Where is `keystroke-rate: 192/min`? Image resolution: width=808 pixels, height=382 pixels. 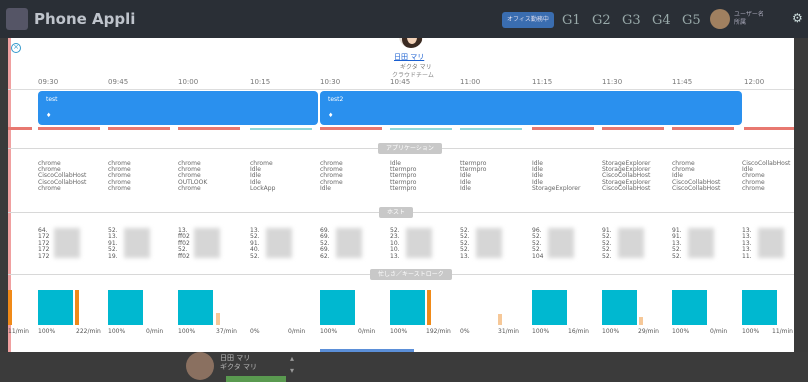 keystroke-rate: 192/min is located at coordinates (438, 331).